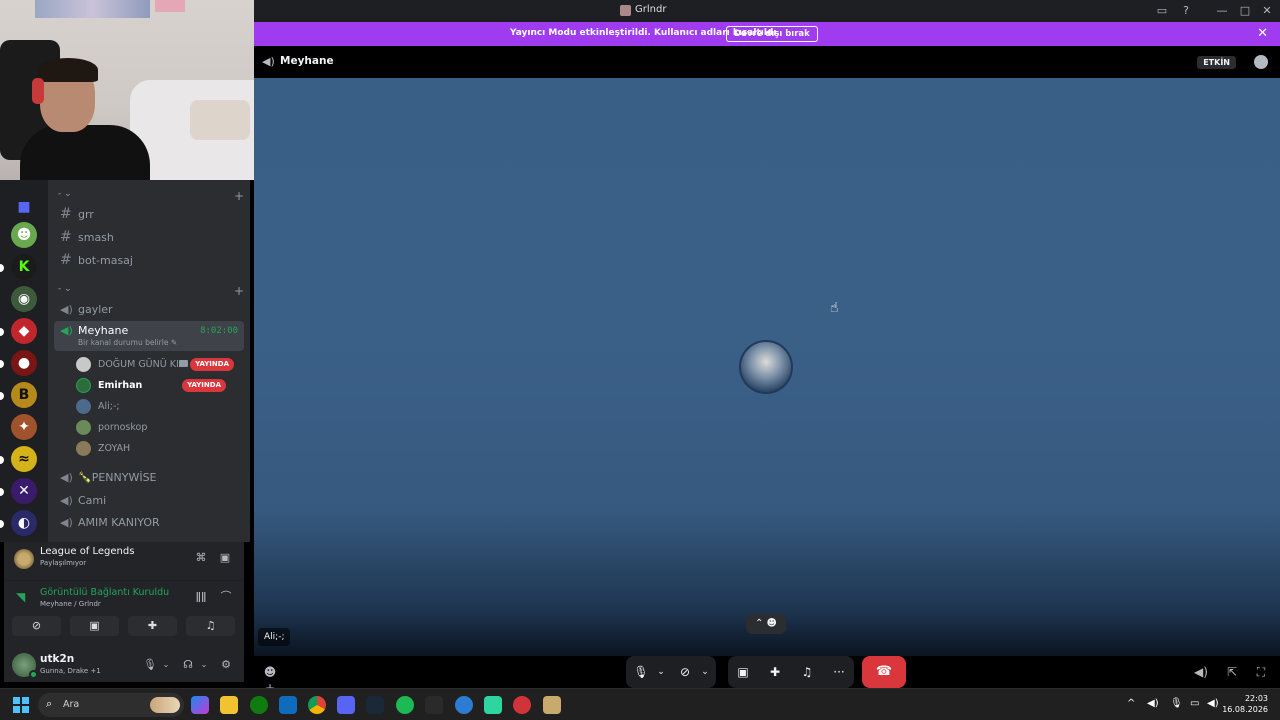 This screenshot has width=1280, height=720. Describe the element at coordinates (839, 672) in the screenshot. I see `more-options-icon: ···` at that location.